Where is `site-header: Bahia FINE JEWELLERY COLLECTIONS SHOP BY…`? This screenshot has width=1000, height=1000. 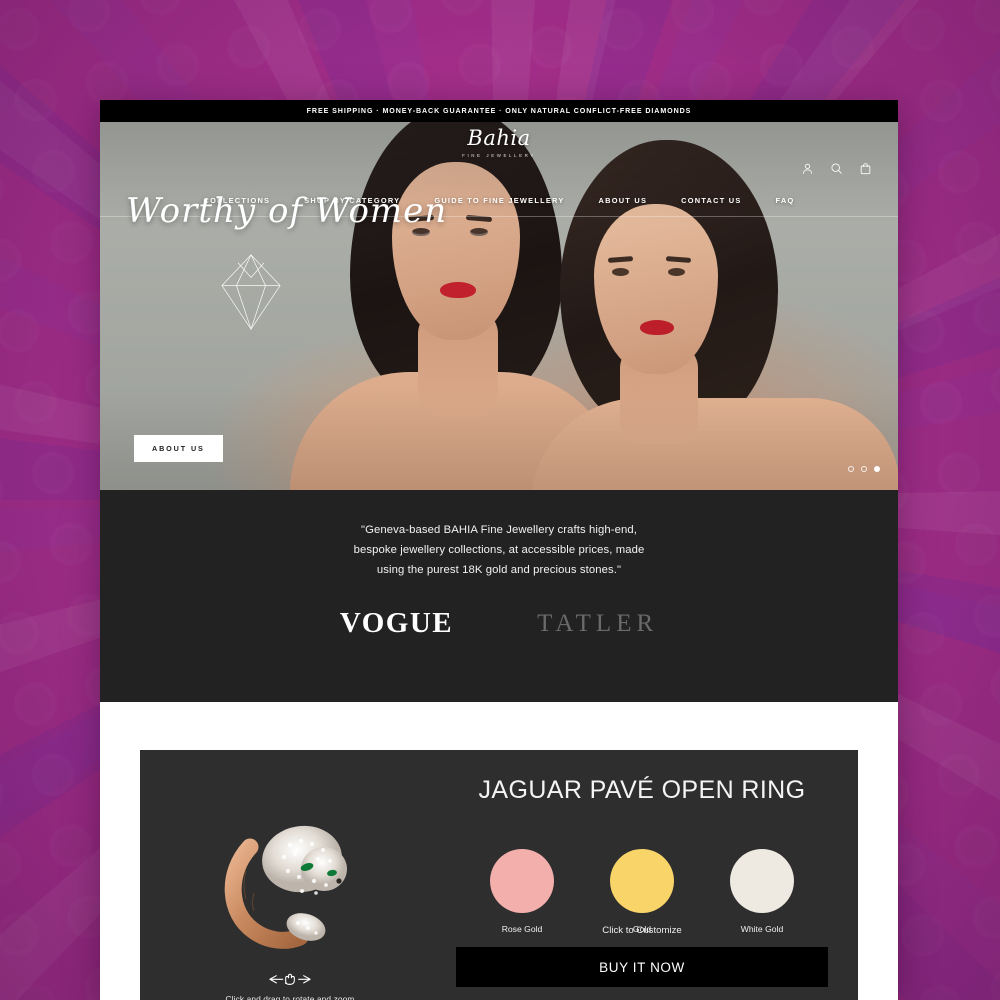 site-header: Bahia FINE JEWELLERY COLLECTIONS SHOP BY… is located at coordinates (499, 169).